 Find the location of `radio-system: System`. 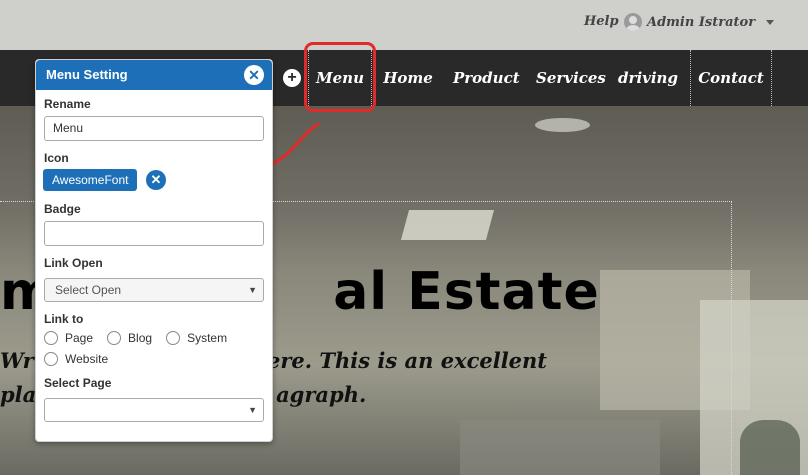

radio-system: System is located at coordinates (196, 338).